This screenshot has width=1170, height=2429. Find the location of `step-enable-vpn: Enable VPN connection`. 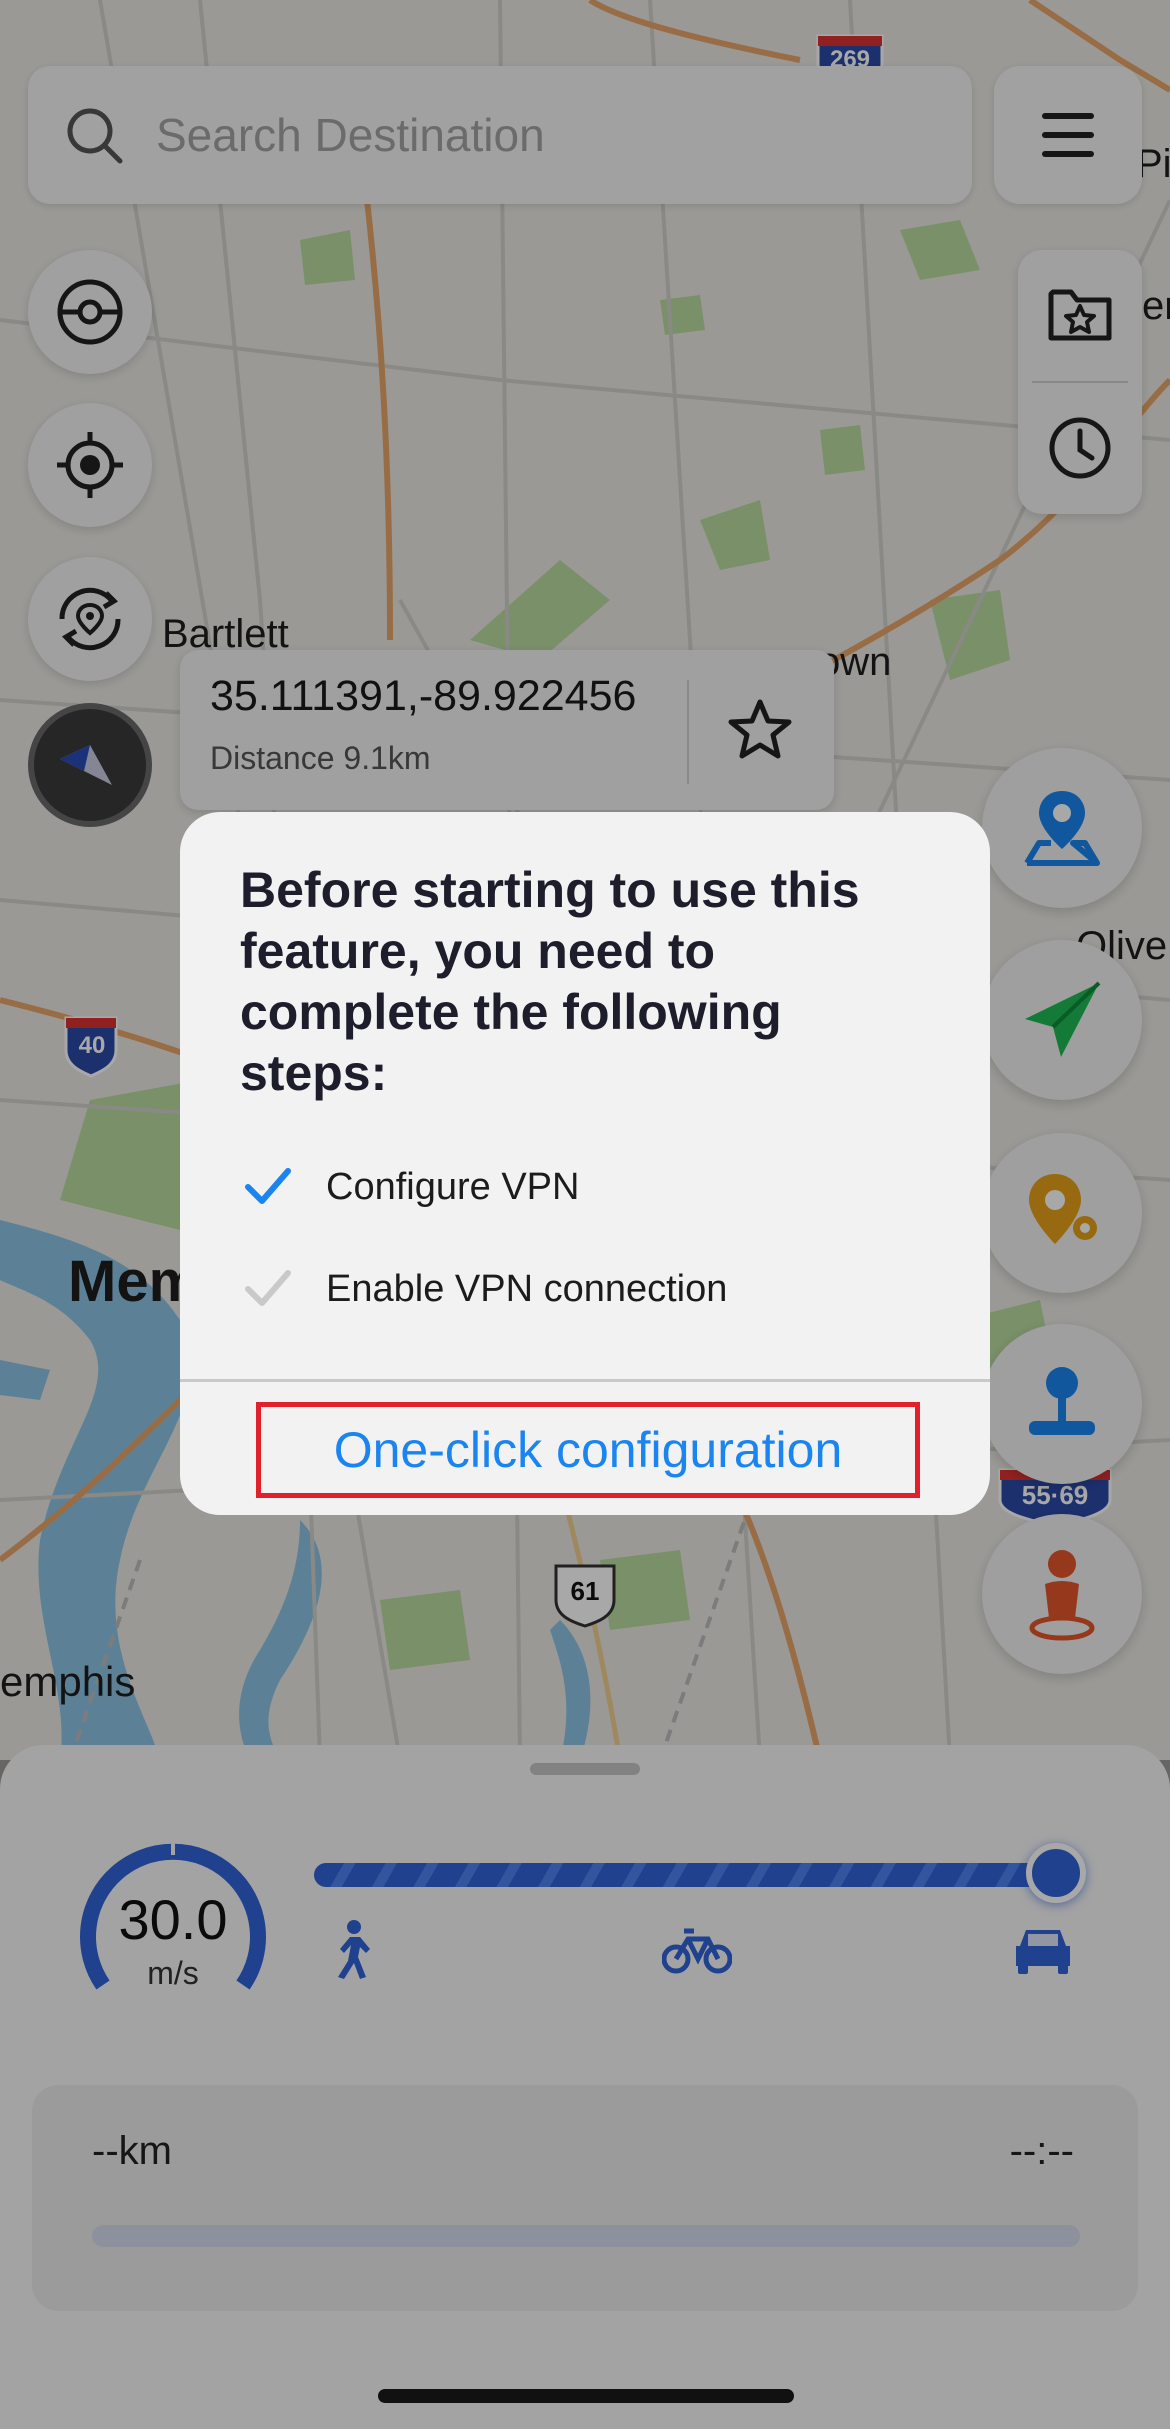

step-enable-vpn: Enable VPN connection is located at coordinates (600, 1289).